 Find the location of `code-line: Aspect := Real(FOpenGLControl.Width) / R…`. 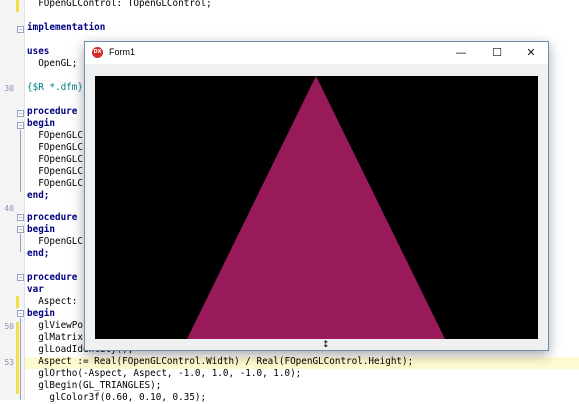

code-line: Aspect := Real(FOpenGLControl.Width) / R… is located at coordinates (220, 362).